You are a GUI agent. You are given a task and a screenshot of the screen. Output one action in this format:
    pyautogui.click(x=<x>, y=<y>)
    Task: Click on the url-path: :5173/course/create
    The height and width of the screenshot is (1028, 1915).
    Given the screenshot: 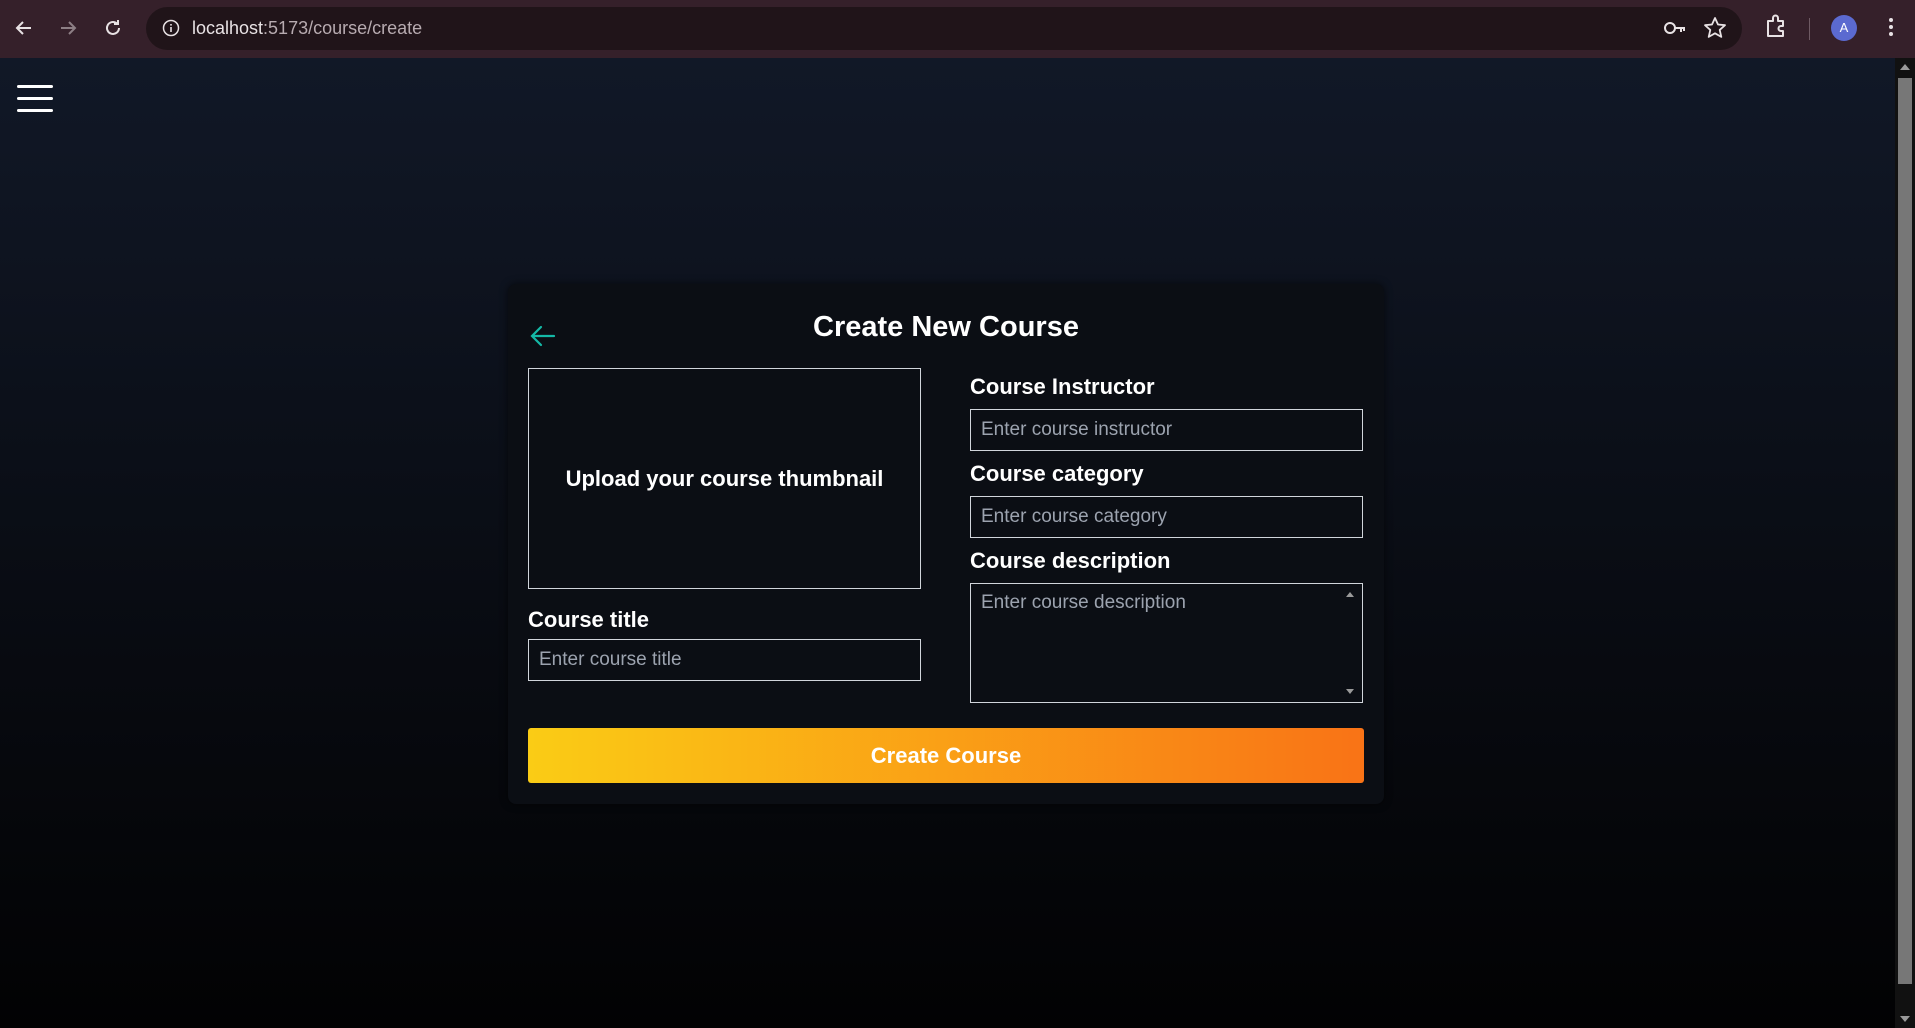 What is the action you would take?
    pyautogui.click(x=343, y=28)
    